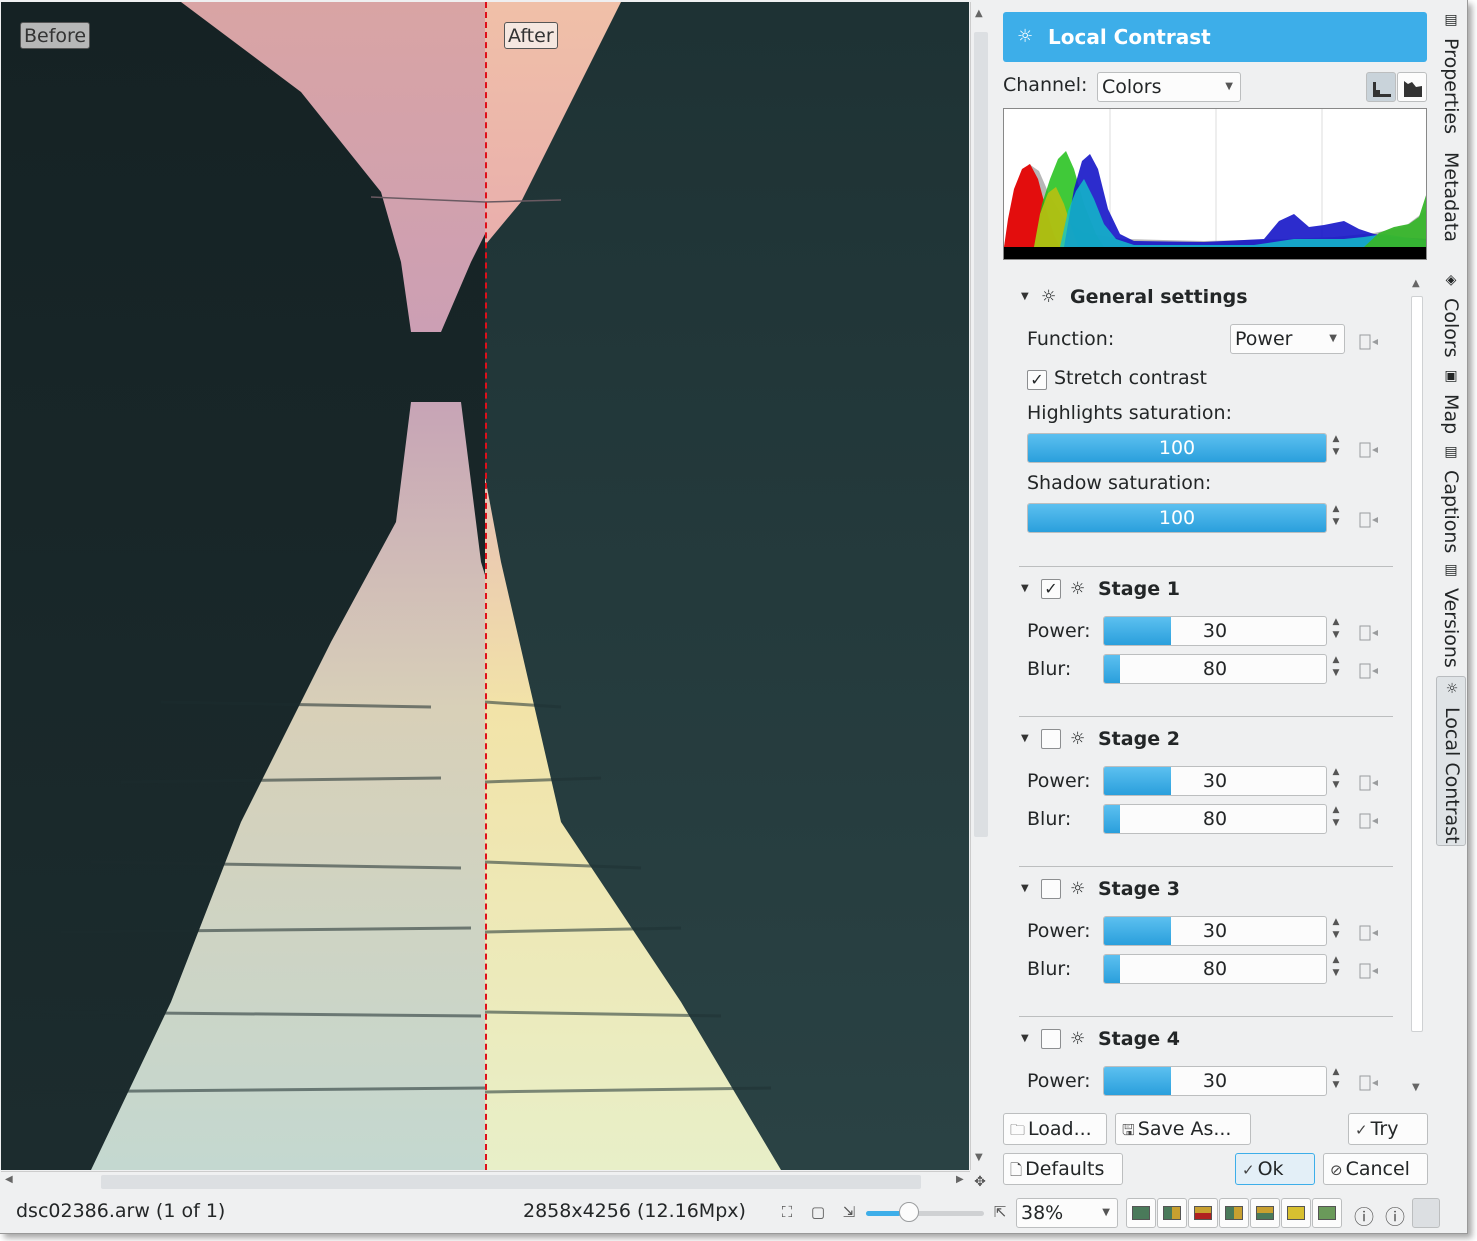 This screenshot has width=1477, height=1241. I want to click on fit-to-window-icon: ⛶, so click(787, 1213).